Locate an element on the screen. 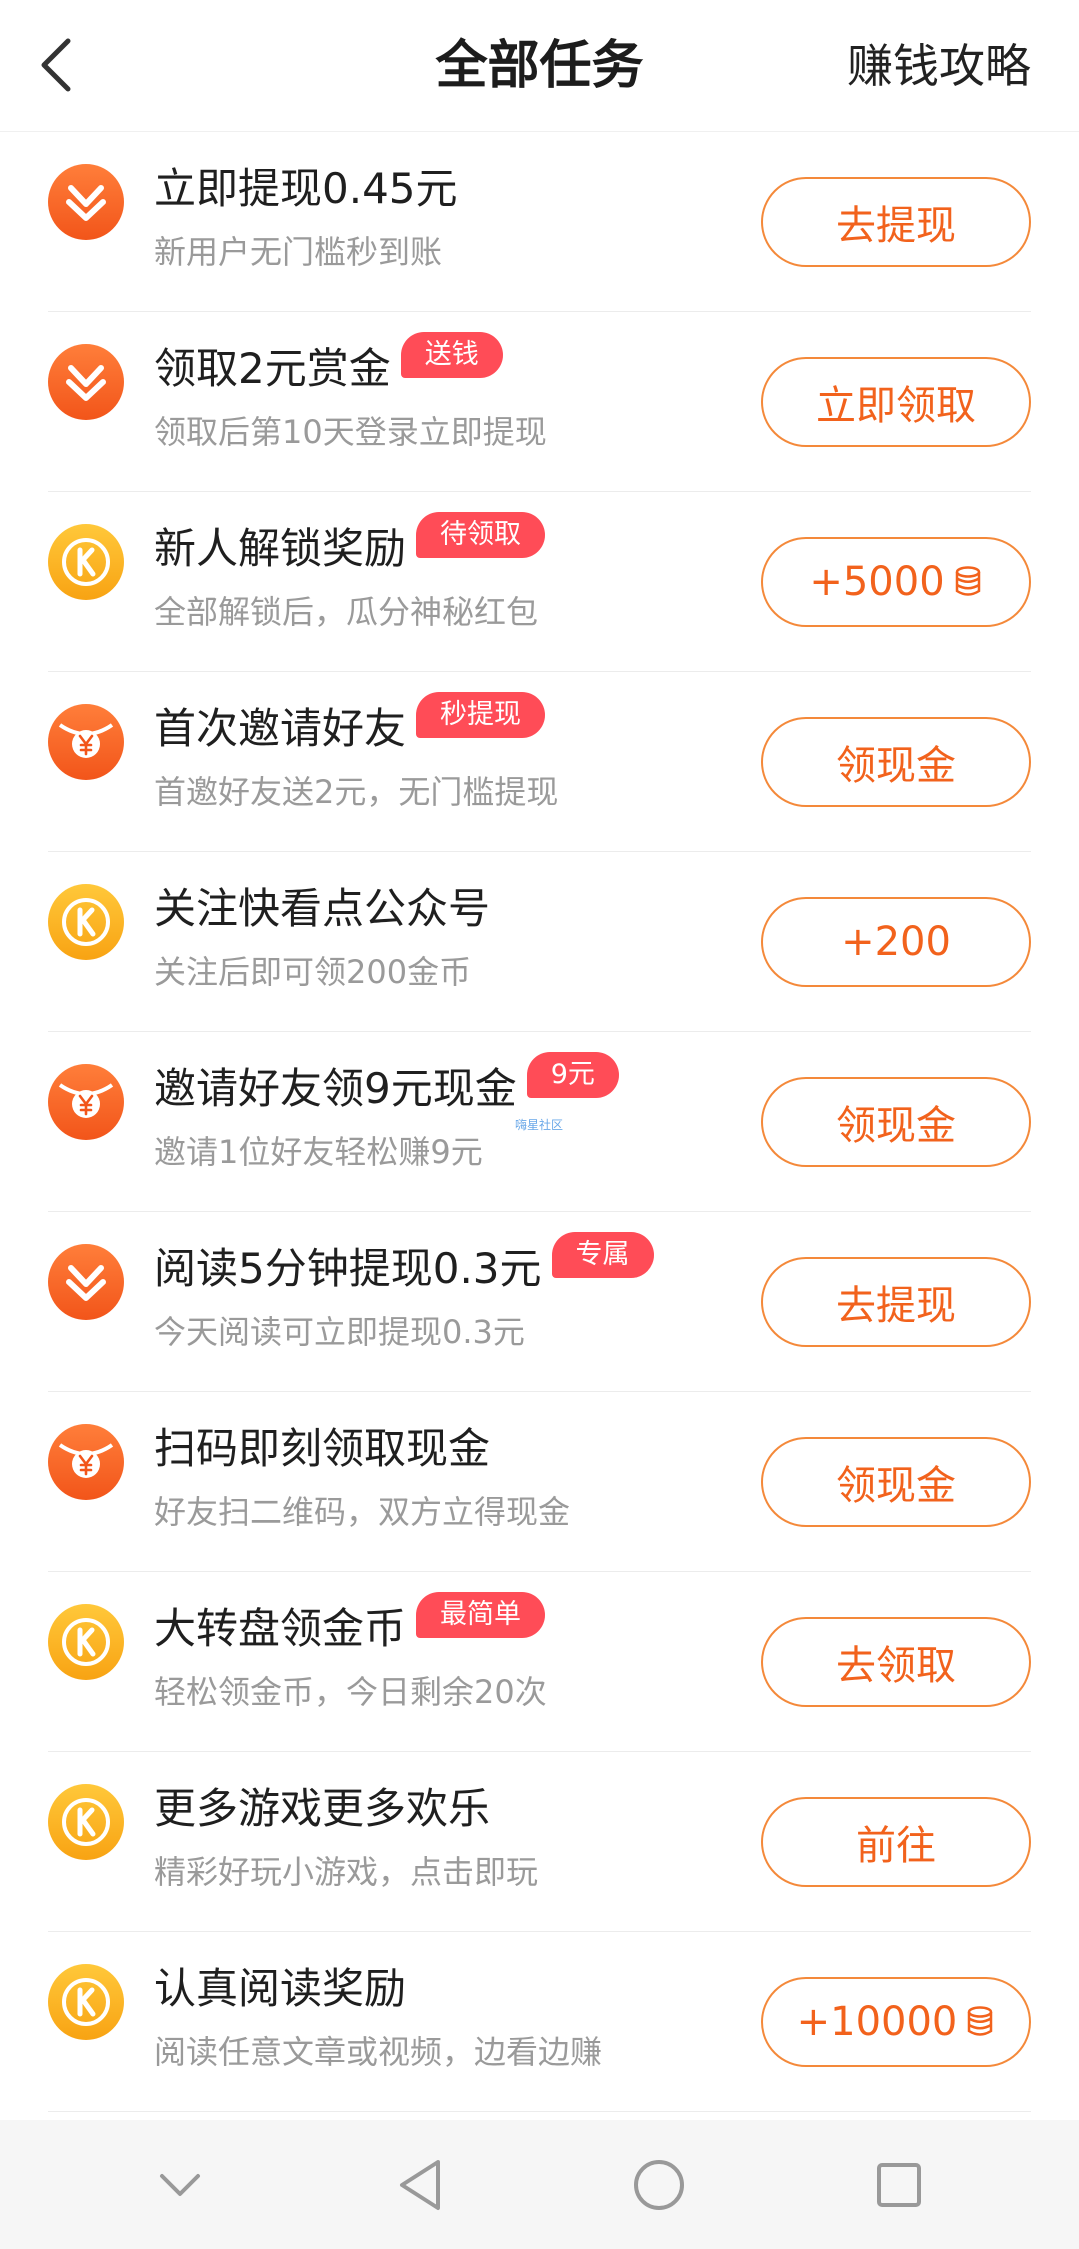 Image resolution: width=1079 pixels, height=2249 pixels. task-action-label: 前往 is located at coordinates (896, 1846).